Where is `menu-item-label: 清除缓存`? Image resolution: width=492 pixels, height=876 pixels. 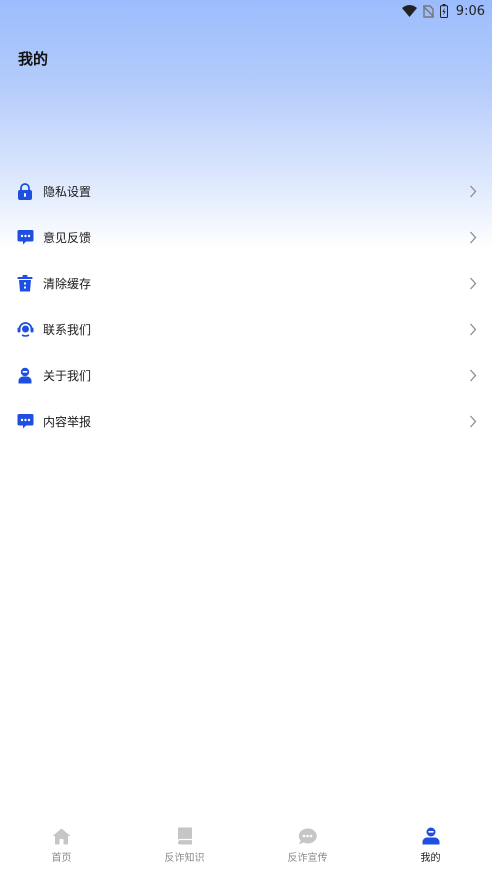
menu-item-label: 清除缓存 is located at coordinates (67, 283).